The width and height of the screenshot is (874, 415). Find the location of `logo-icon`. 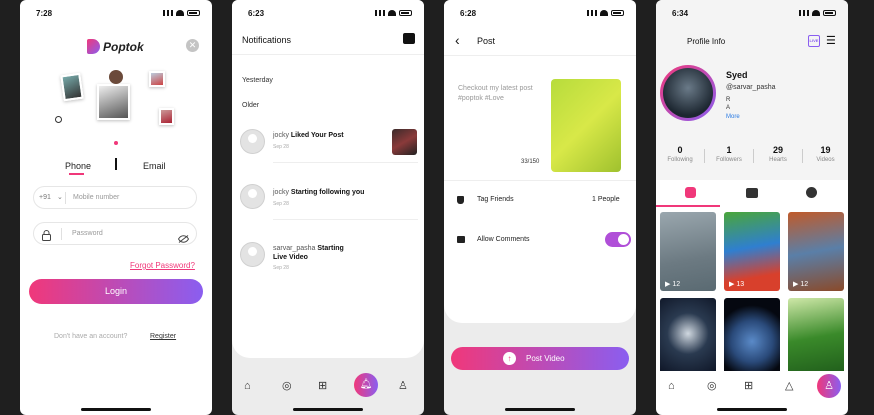

logo-icon is located at coordinates (93, 46).